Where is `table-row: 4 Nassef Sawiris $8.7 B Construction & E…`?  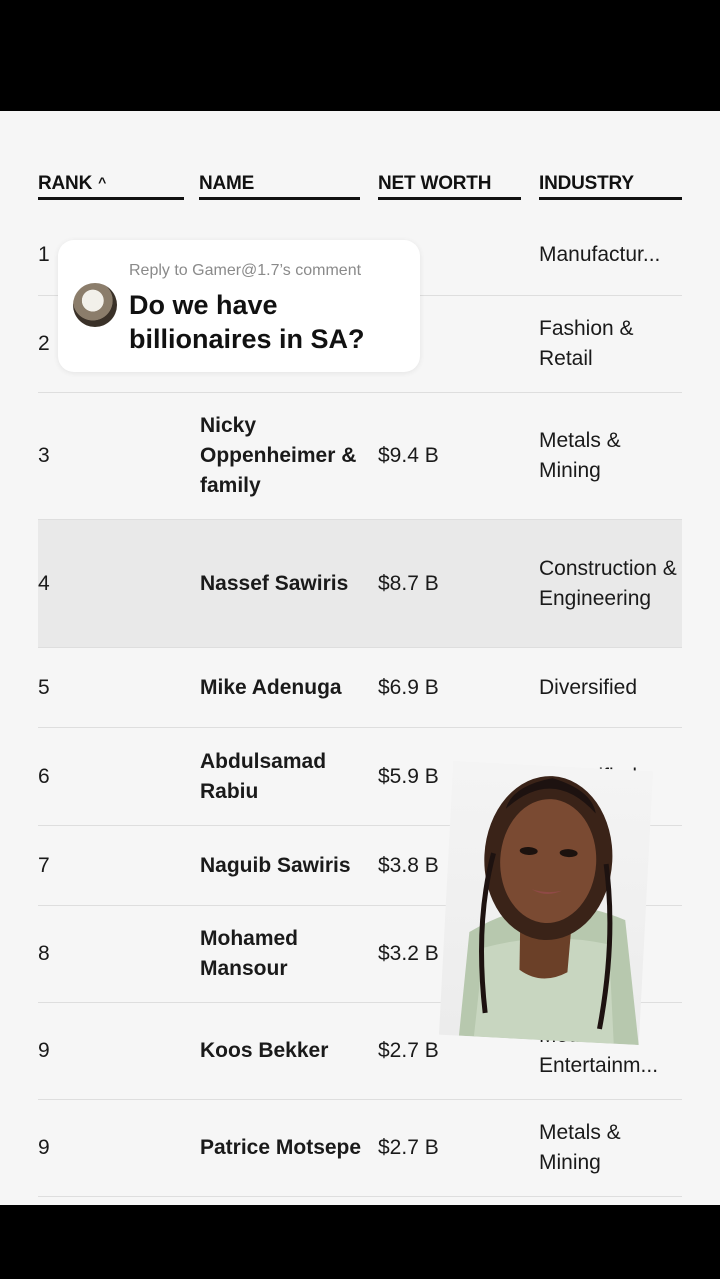 table-row: 4 Nassef Sawiris $8.7 B Construction & E… is located at coordinates (360, 584).